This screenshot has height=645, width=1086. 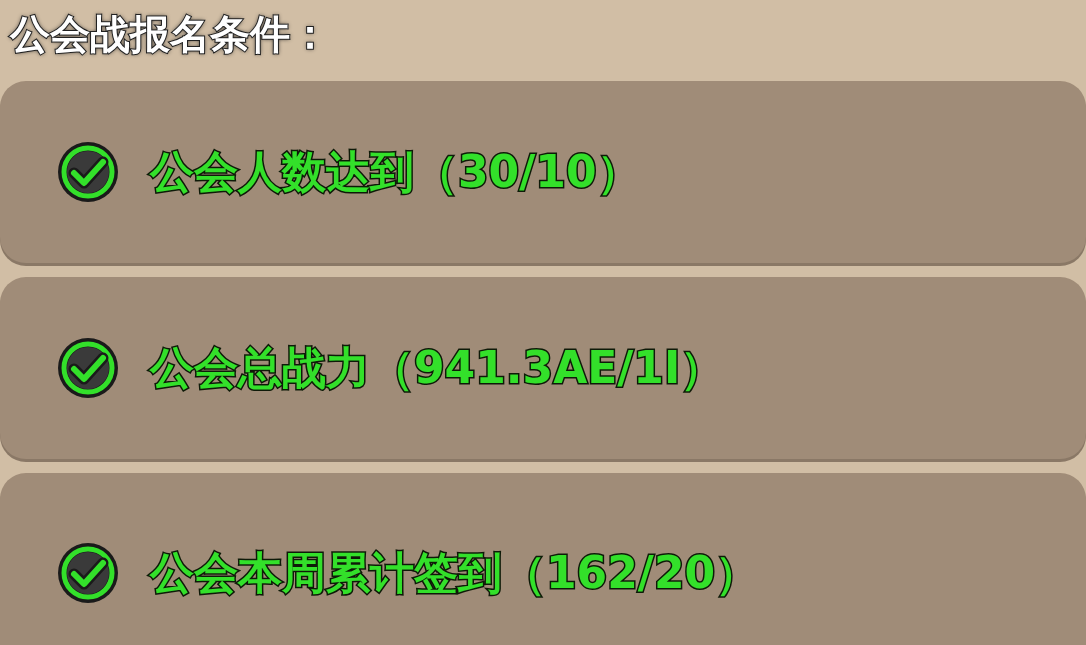 What do you see at coordinates (170, 34) in the screenshot?
I see `section-title: 公会战报名条件：` at bounding box center [170, 34].